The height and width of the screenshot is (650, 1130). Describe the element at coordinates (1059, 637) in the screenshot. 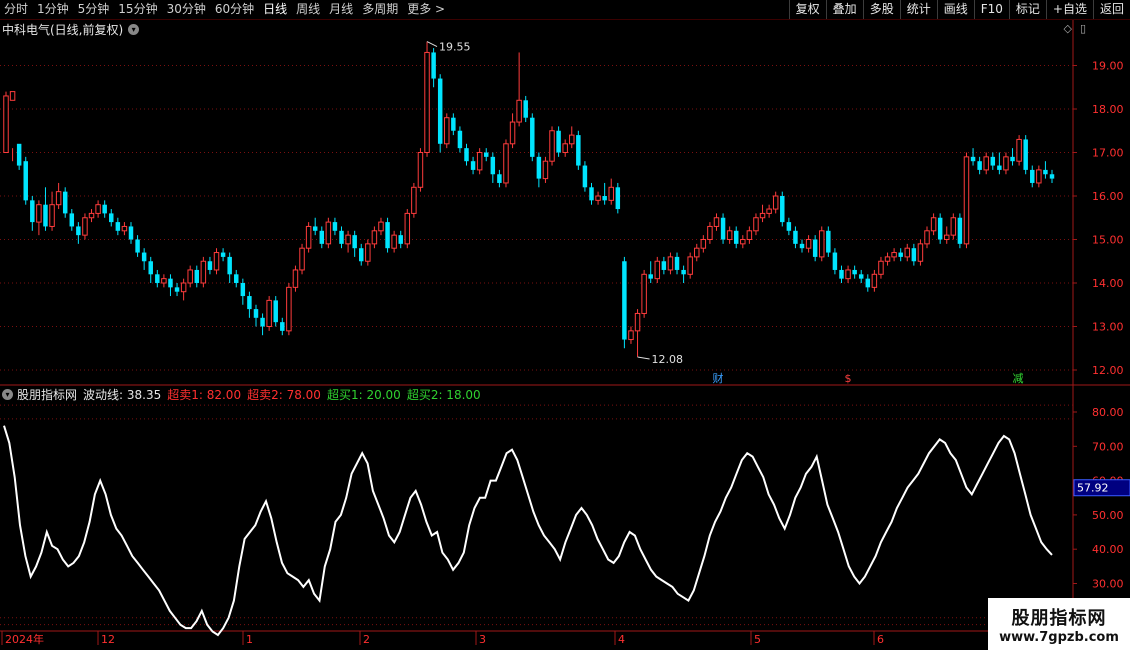

I see `watermark-url: www.7gpzb.com` at that location.